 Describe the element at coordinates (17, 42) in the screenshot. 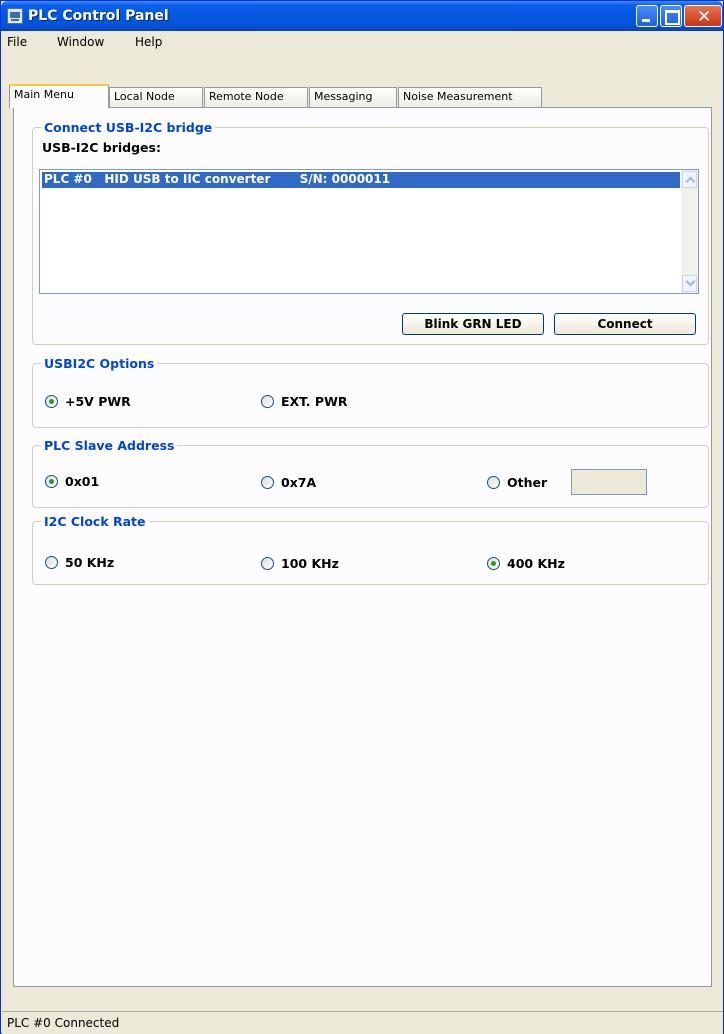

I see `menu-file: File` at that location.